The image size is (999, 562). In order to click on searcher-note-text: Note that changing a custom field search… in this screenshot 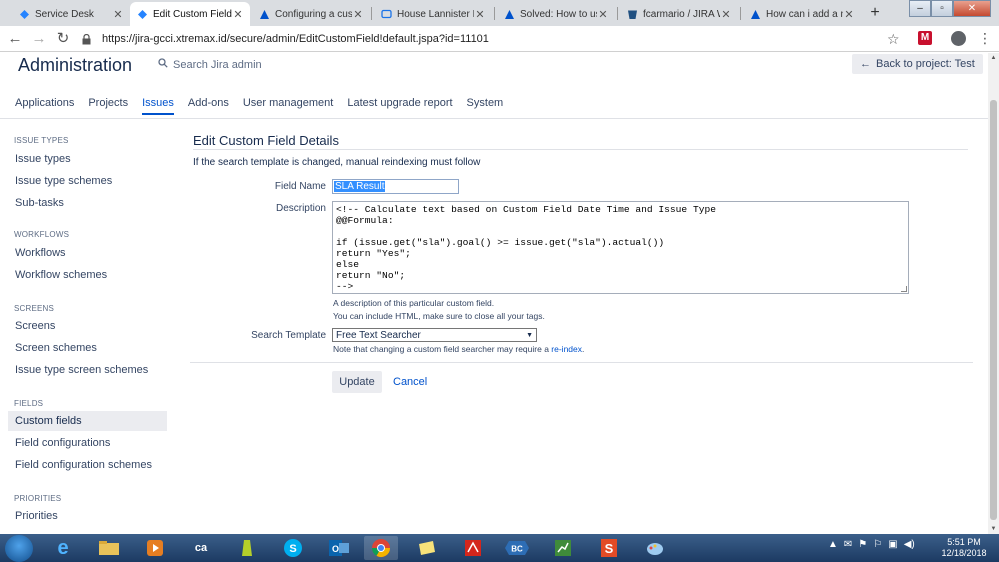, I will do `click(441, 349)`.